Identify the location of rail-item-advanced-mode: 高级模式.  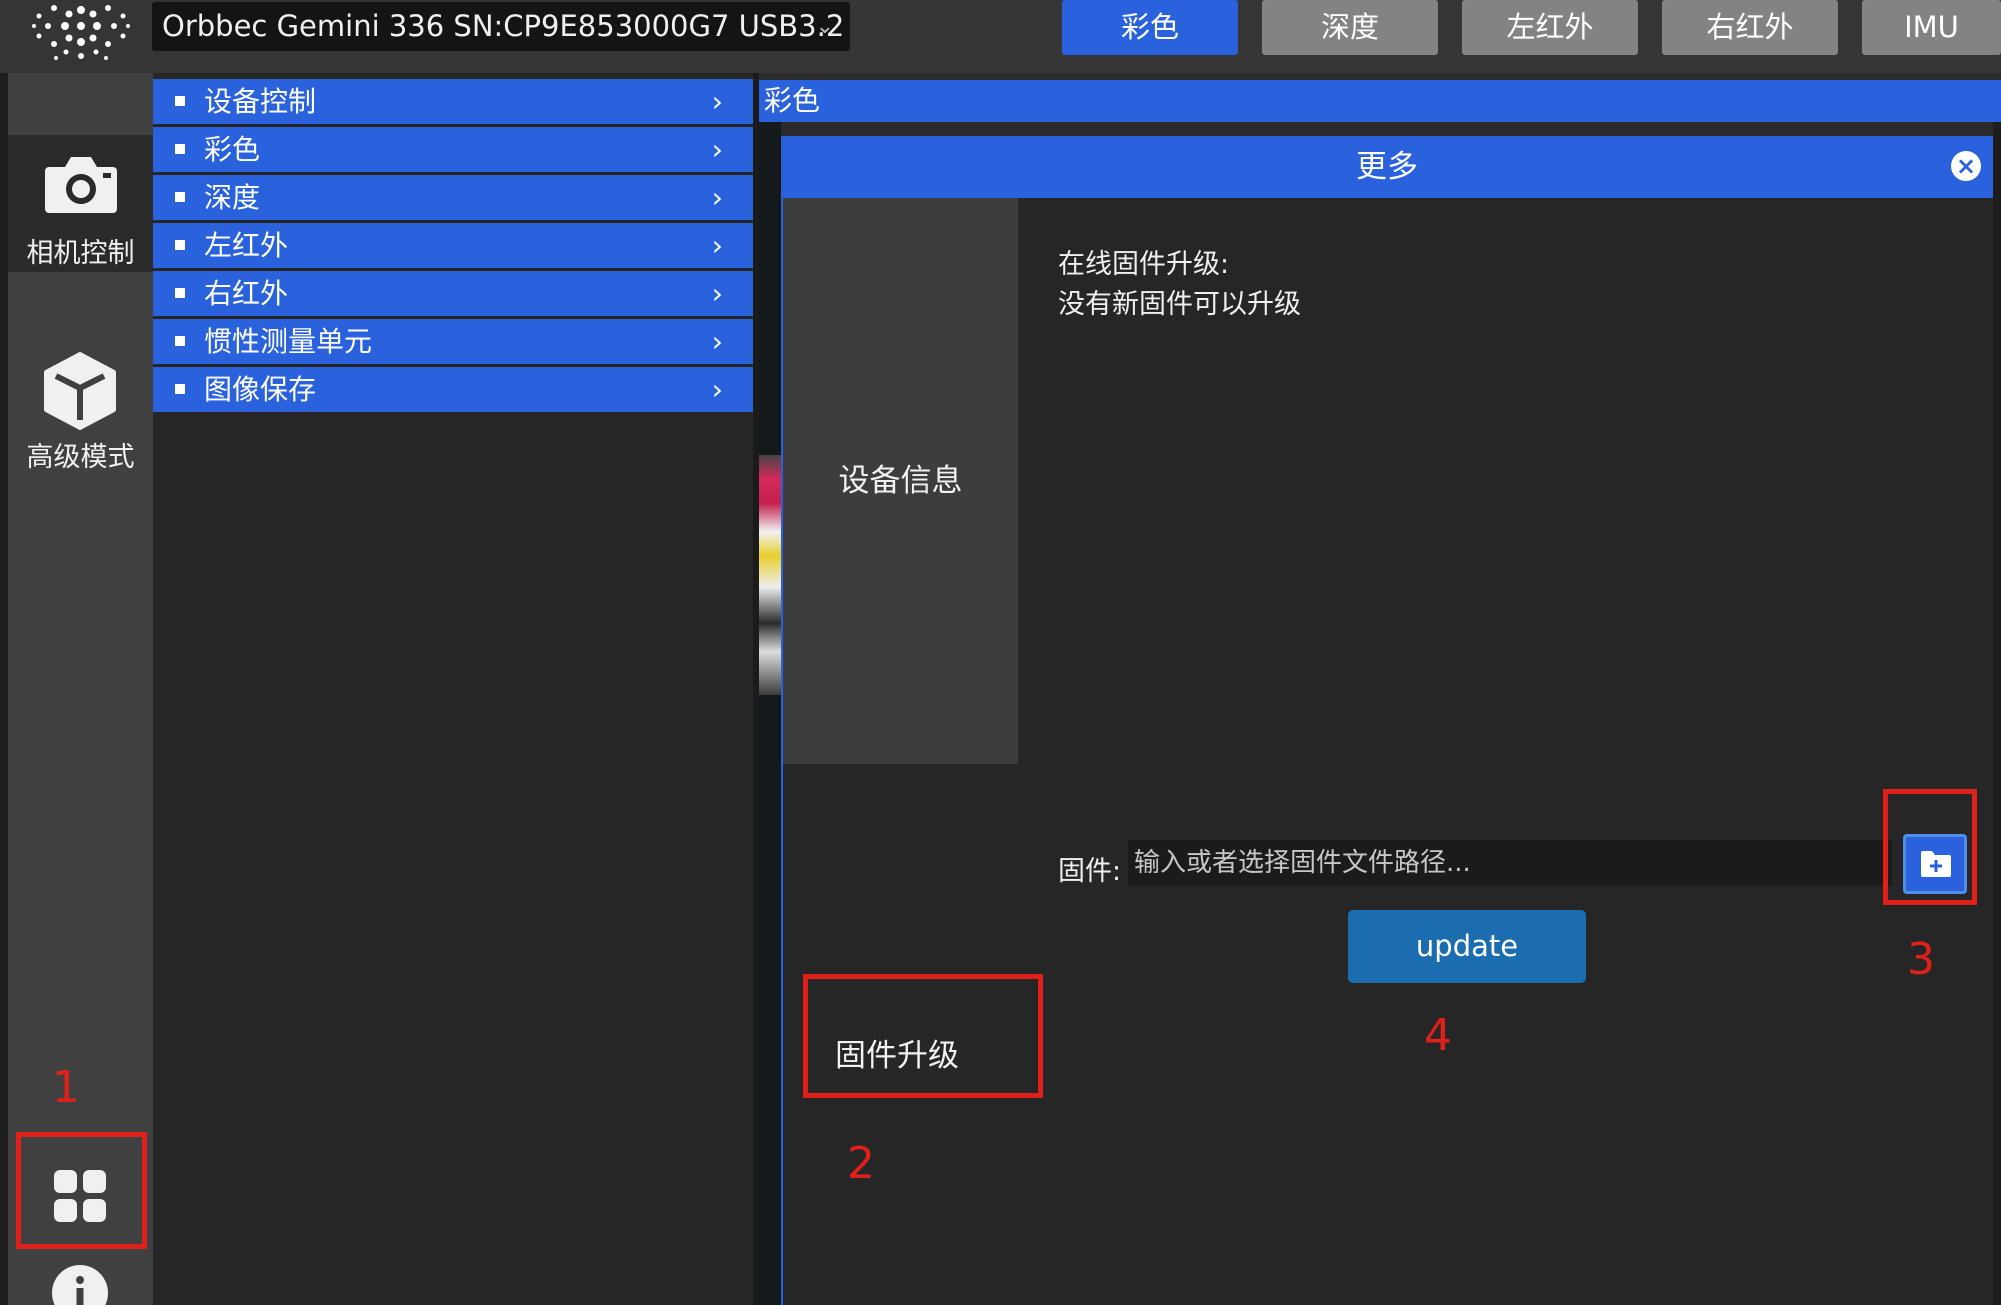
(80, 410).